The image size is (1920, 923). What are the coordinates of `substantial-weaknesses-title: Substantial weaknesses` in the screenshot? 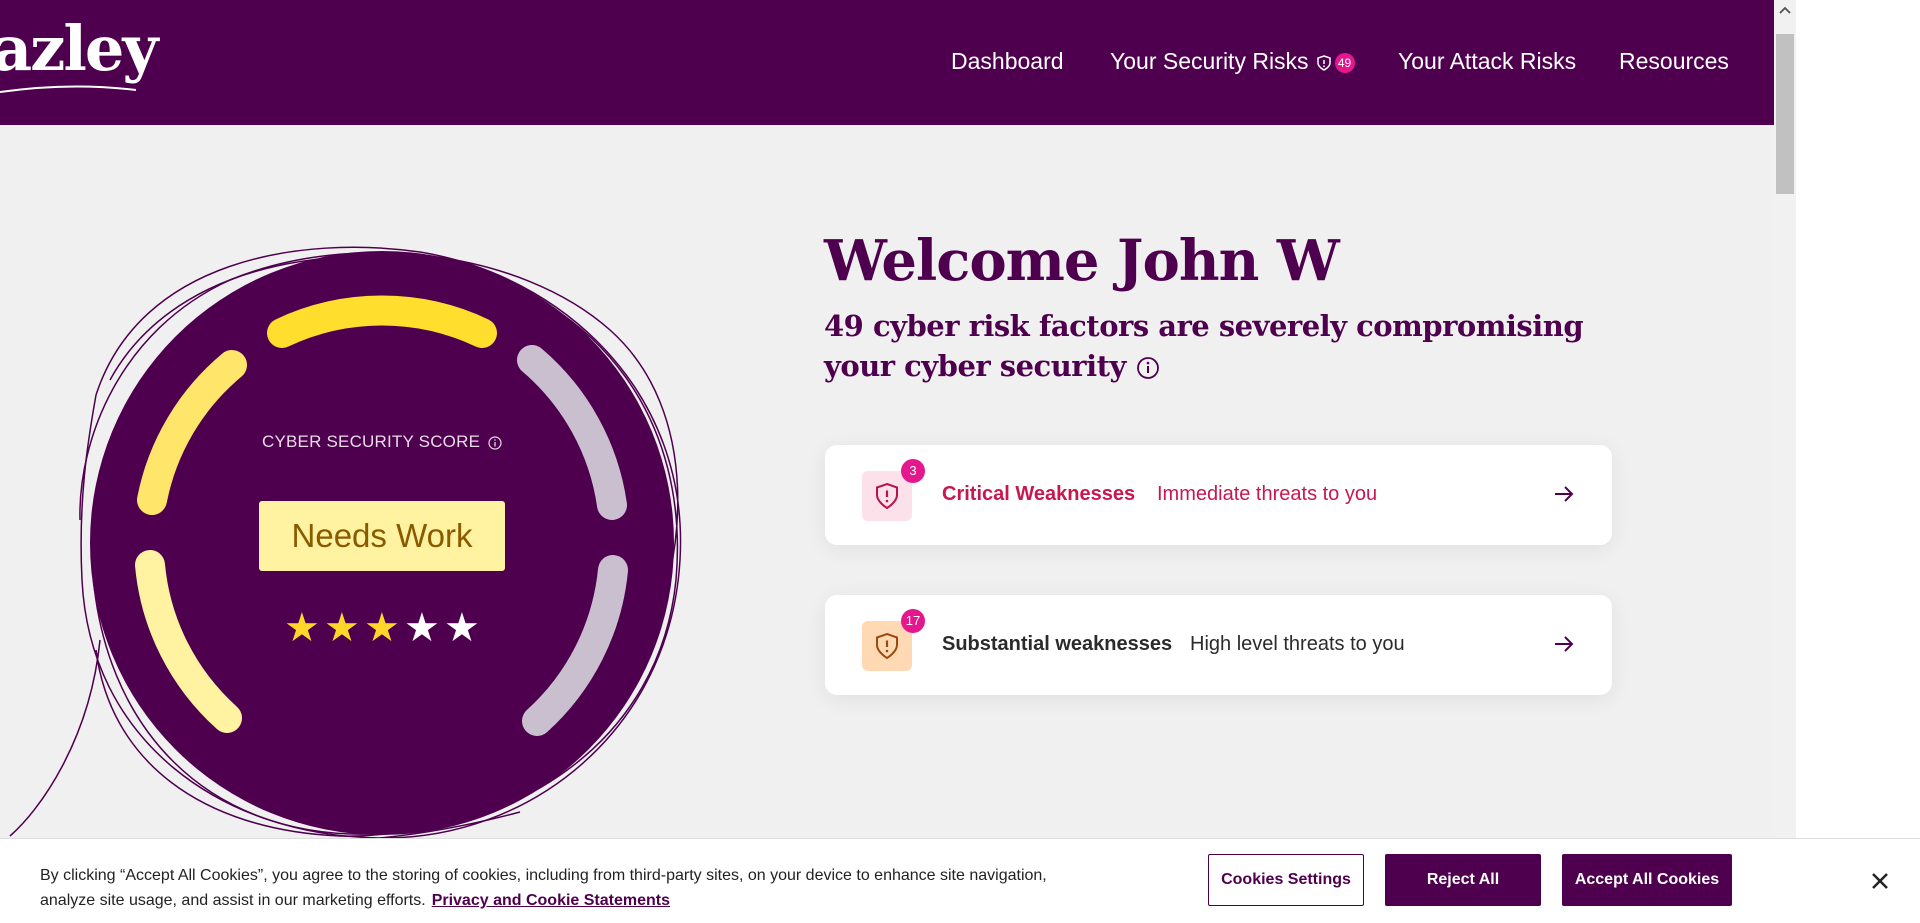 It's located at (1057, 644).